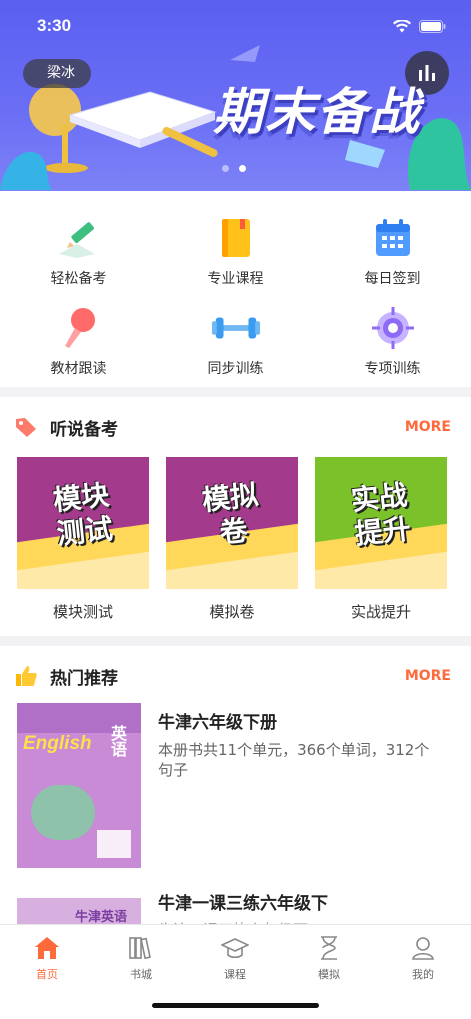  I want to click on listening-card: 模拟卷 模拟卷, so click(232, 539).